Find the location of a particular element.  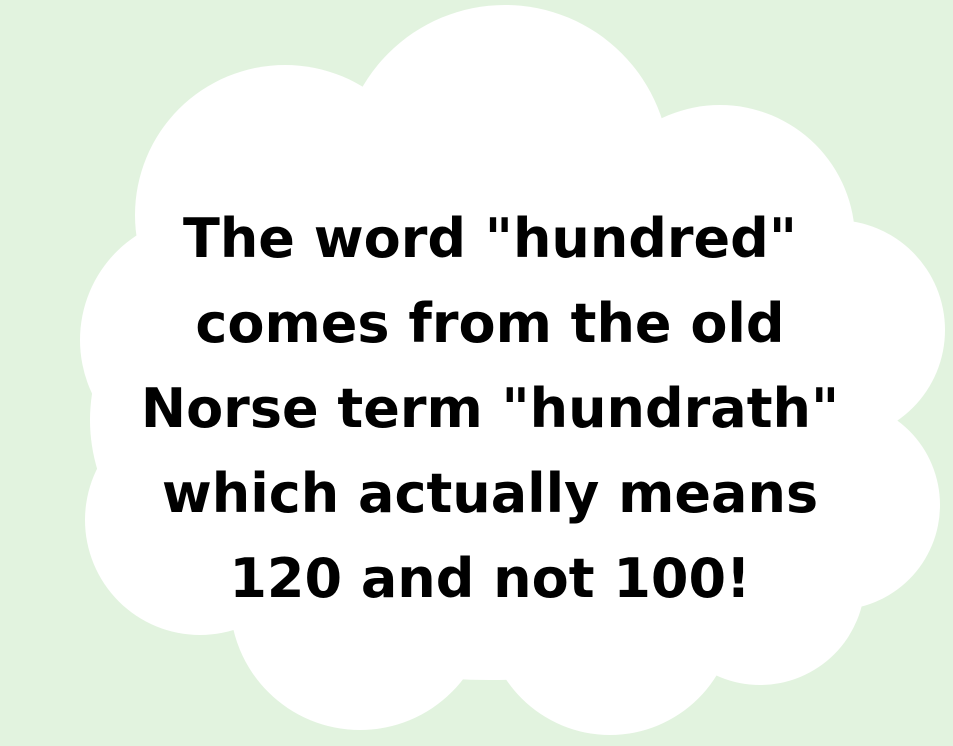

fact-line-1: The word "hundred" is located at coordinates (490, 238).